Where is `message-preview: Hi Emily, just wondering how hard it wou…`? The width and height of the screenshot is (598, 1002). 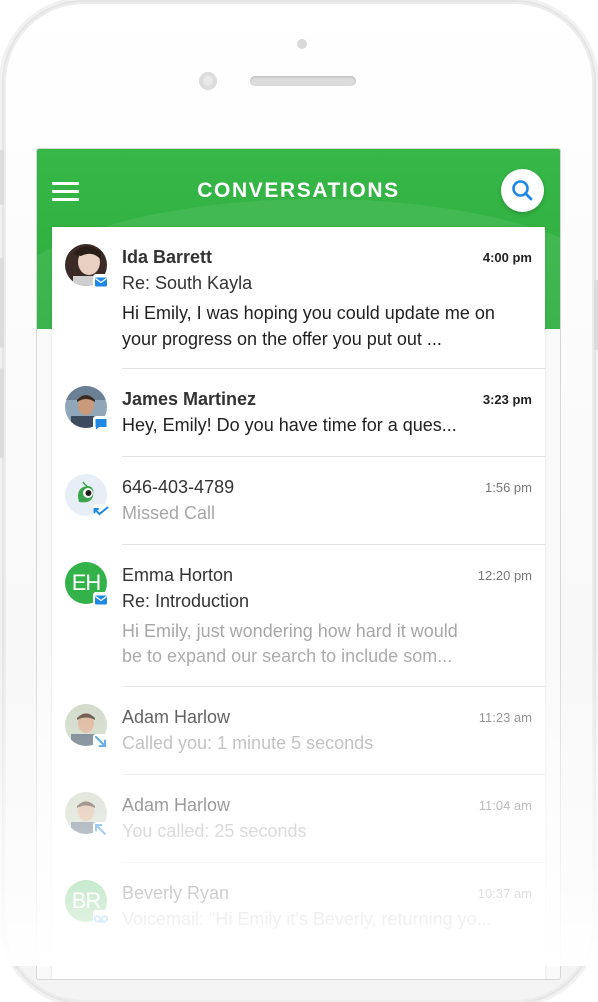
message-preview: Hi Emily, just wondering how hard it wou… is located at coordinates (290, 631).